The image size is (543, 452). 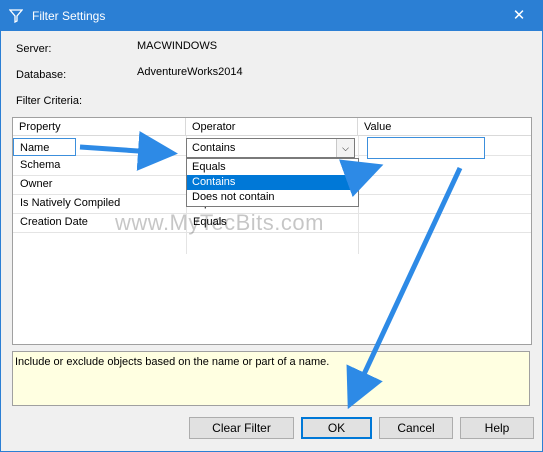 What do you see at coordinates (177, 46) in the screenshot?
I see `server-value: MACWINDOWS` at bounding box center [177, 46].